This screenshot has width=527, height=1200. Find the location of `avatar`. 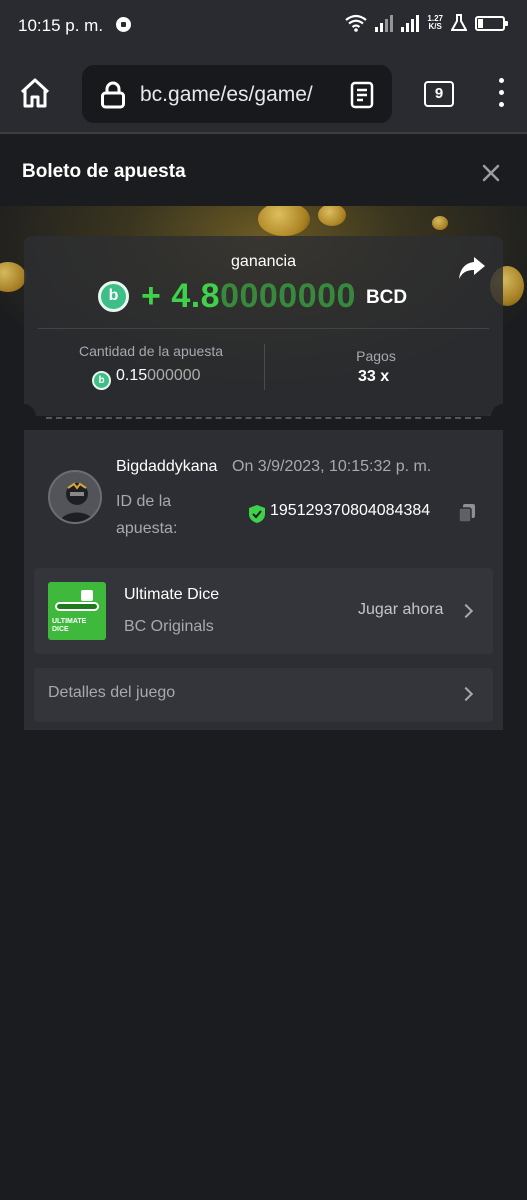

avatar is located at coordinates (75, 497).